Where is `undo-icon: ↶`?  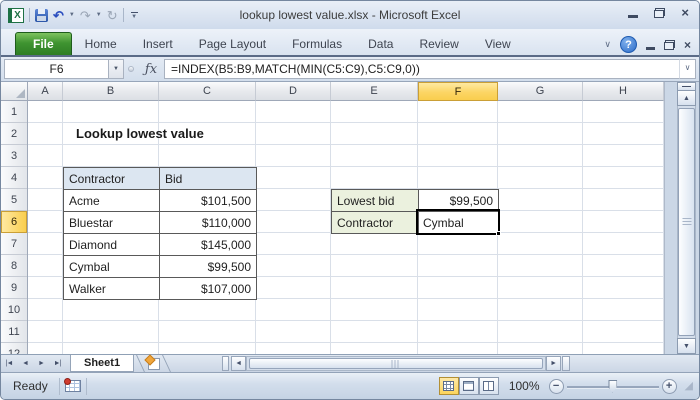 undo-icon: ↶ is located at coordinates (58, 15).